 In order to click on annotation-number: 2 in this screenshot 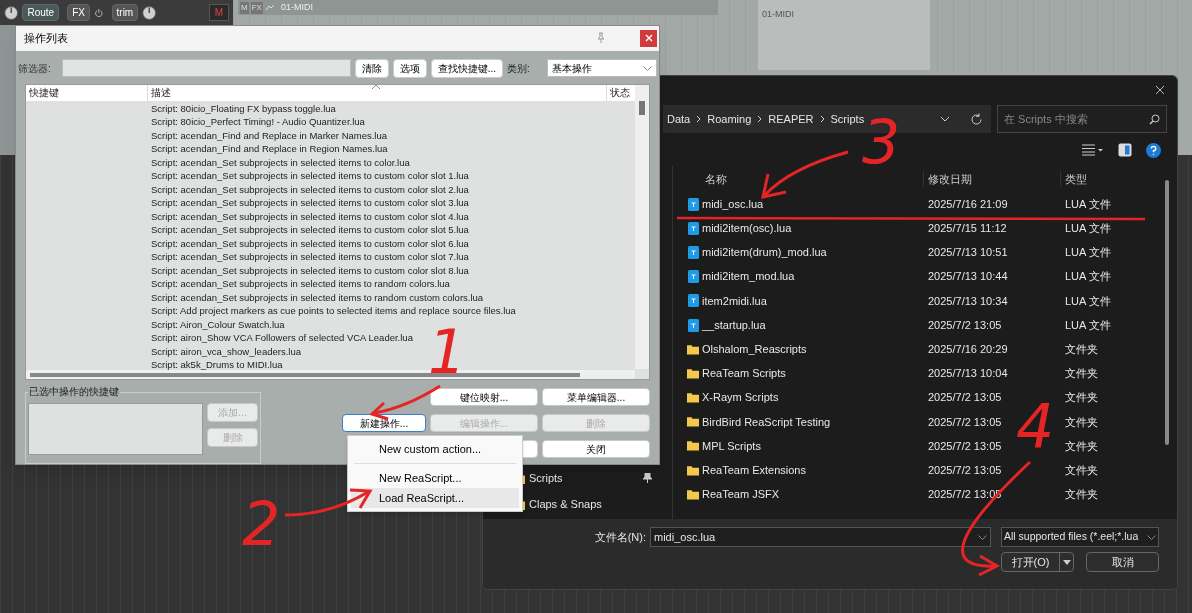, I will do `click(261, 524)`.